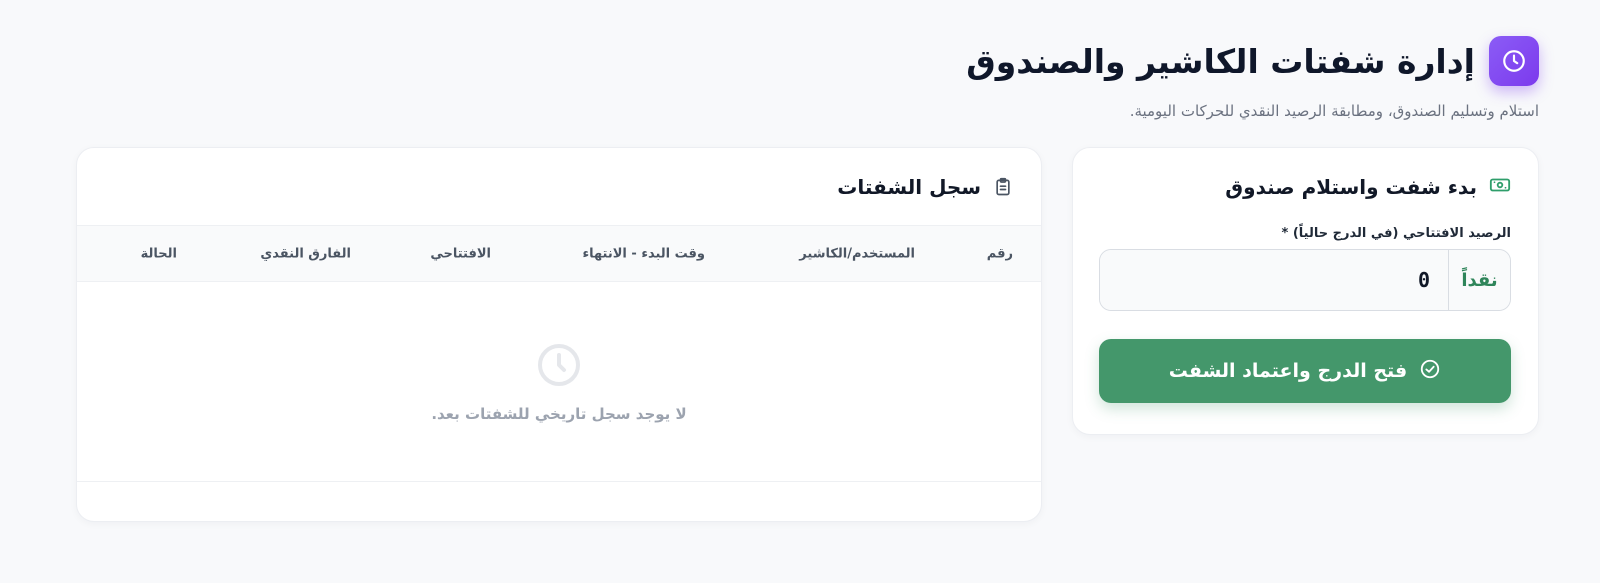 Image resolution: width=1600 pixels, height=583 pixels. I want to click on column-header-cash-difference: الفارق النقدي, so click(305, 253).